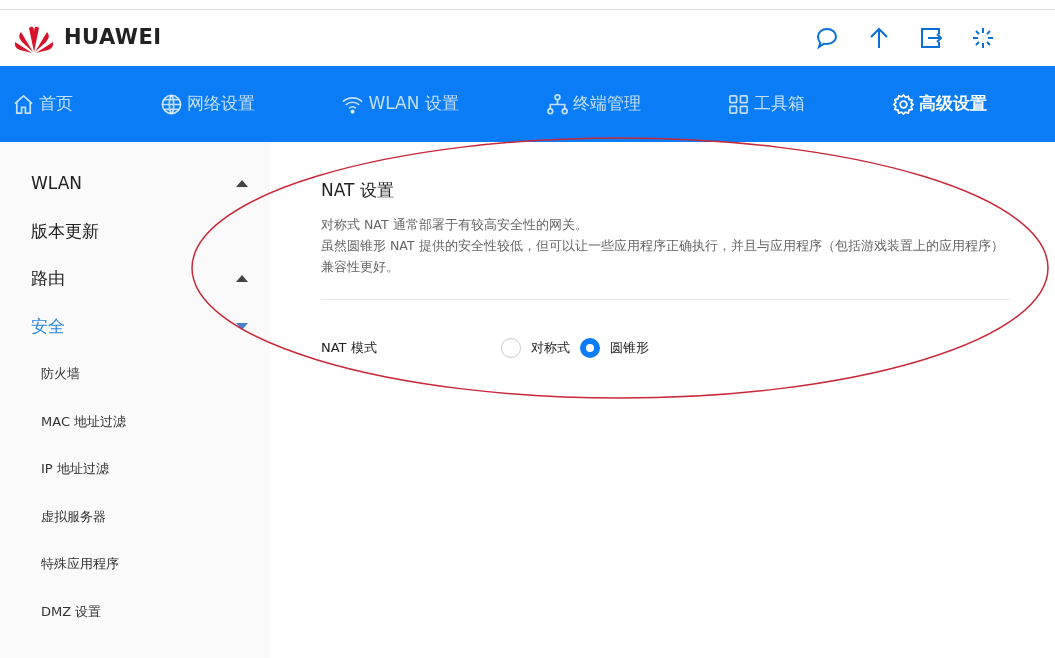 This screenshot has height=658, width=1055. Describe the element at coordinates (135, 231) in the screenshot. I see `sidebar-item: 版本更新` at that location.